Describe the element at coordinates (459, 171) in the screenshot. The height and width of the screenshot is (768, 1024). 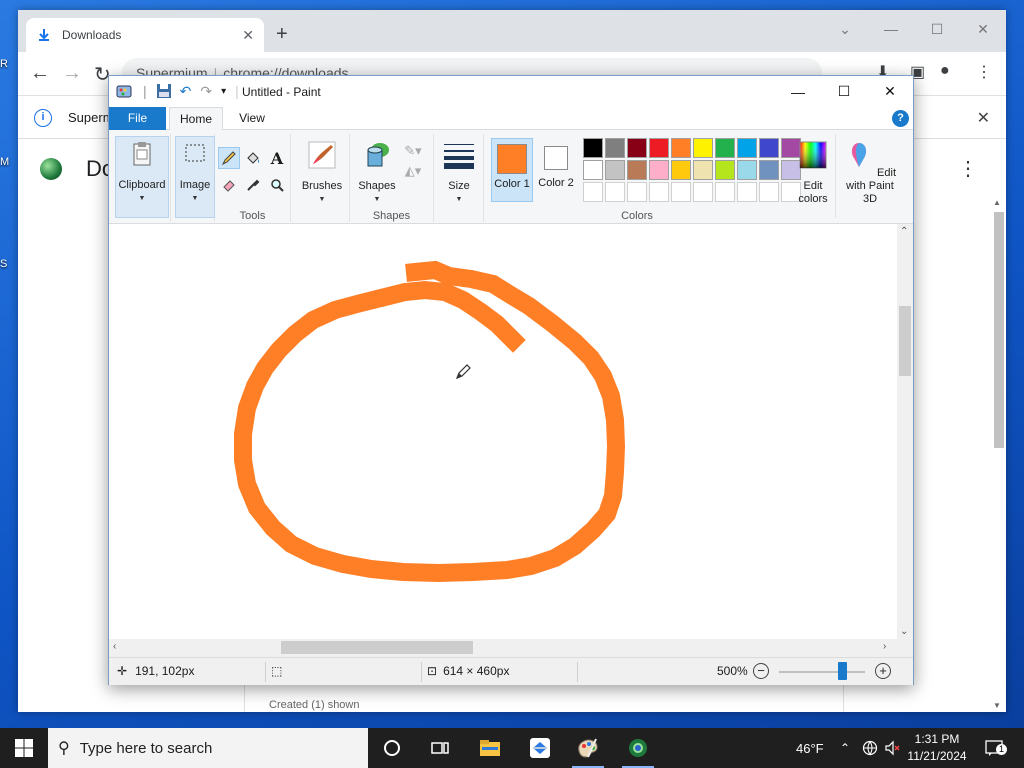
I see `size-button: Size ▼` at that location.